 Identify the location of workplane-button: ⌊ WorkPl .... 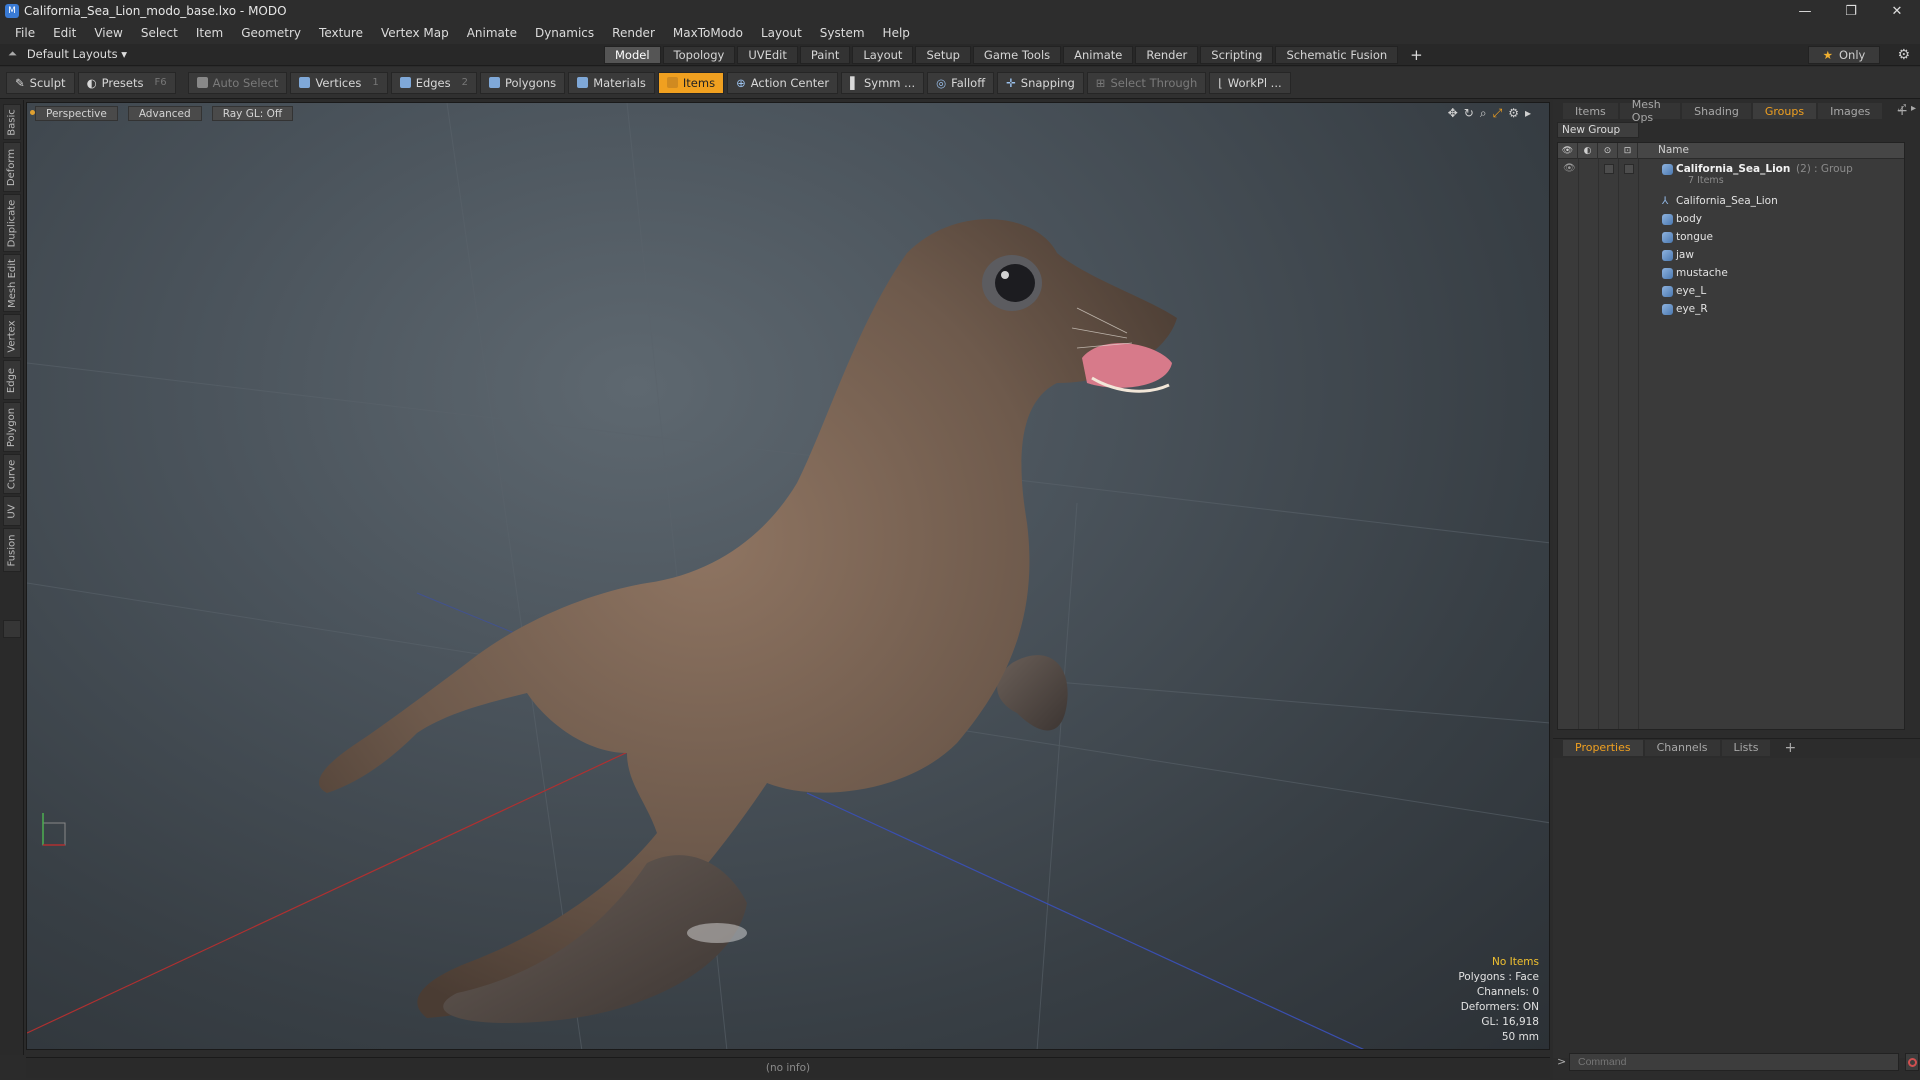
(1250, 82).